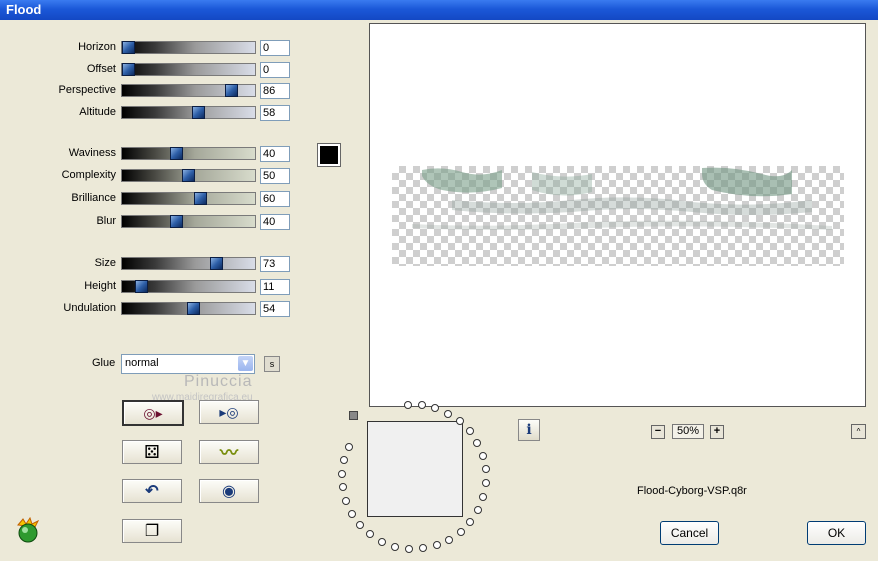 Image resolution: width=878 pixels, height=561 pixels. Describe the element at coordinates (87, 90) in the screenshot. I see `slider-label: Perspective` at that location.